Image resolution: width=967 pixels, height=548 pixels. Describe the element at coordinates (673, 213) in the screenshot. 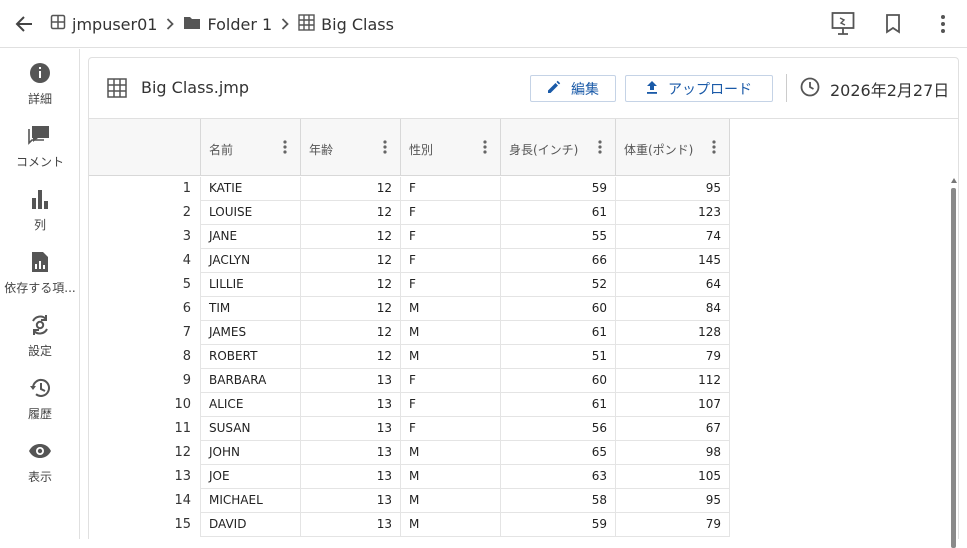

I see `cell-weight: 123` at that location.